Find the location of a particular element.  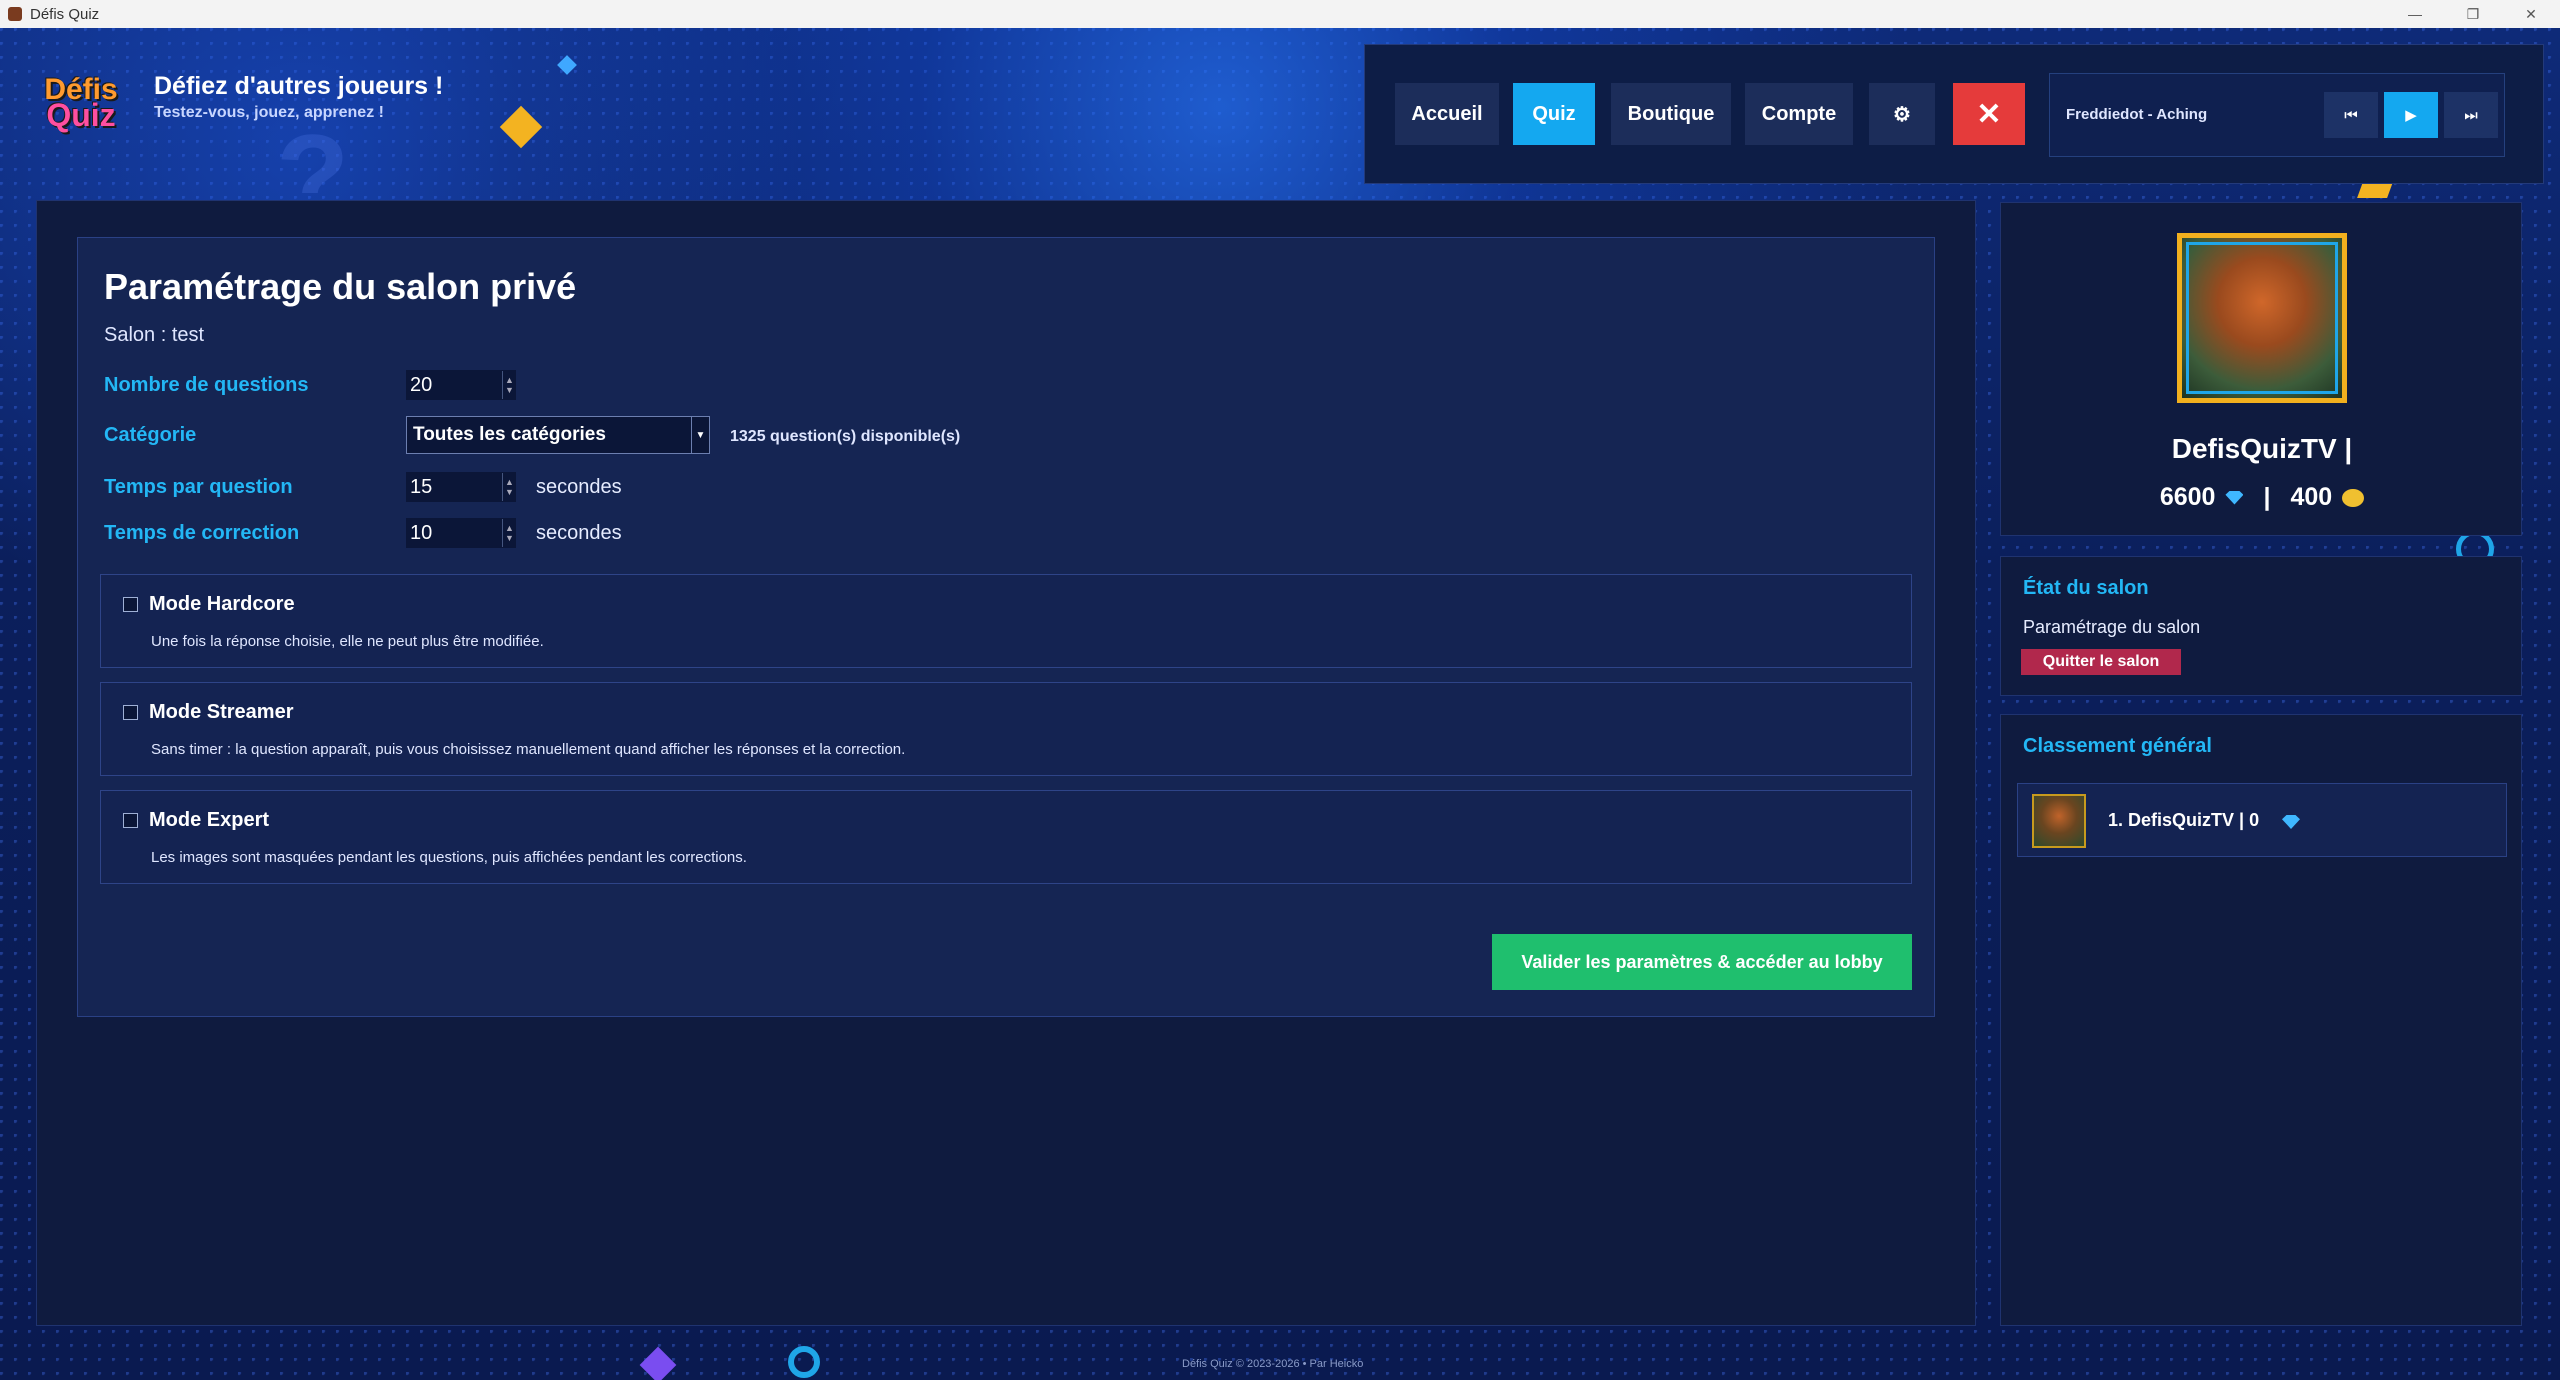

profile-card: DefisQuizTV | 6600 | 400 is located at coordinates (2261, 369).